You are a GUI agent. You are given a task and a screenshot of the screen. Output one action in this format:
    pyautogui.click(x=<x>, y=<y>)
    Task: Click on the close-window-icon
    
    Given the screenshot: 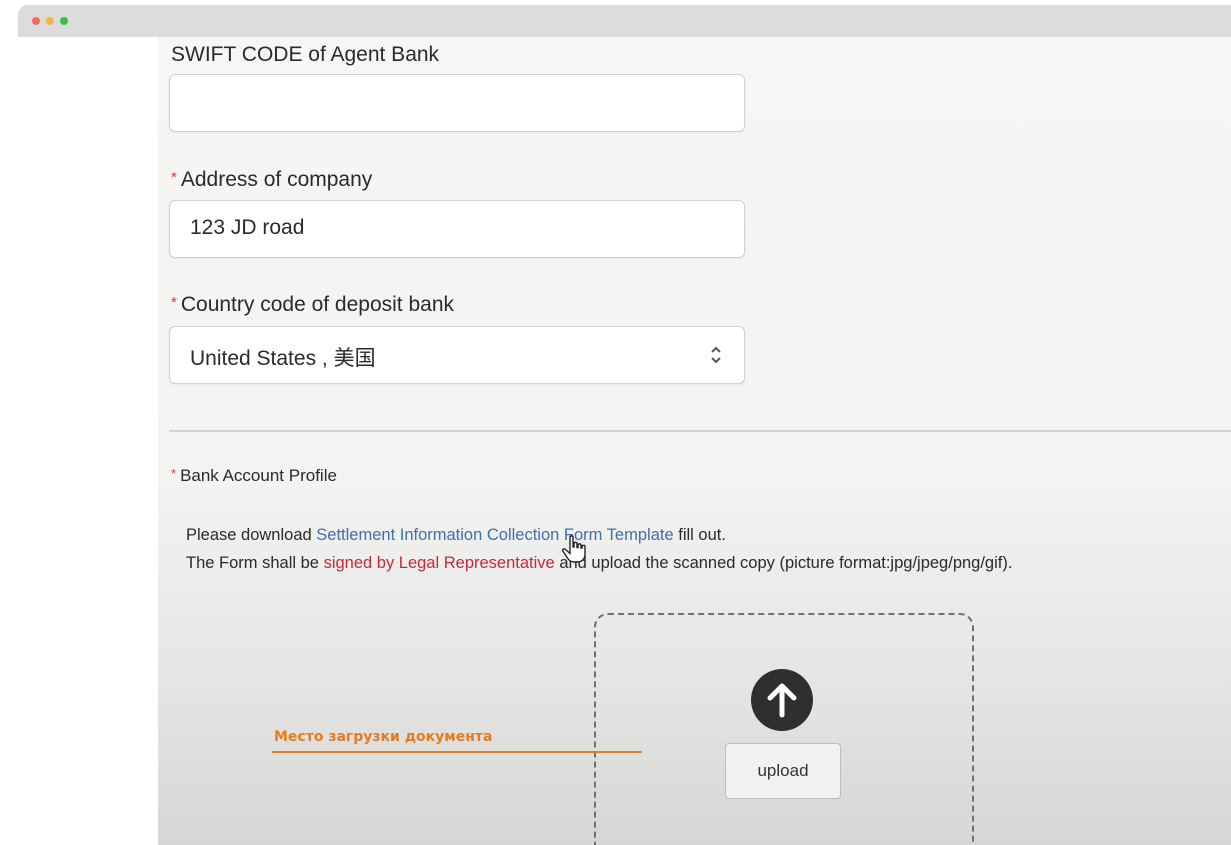 What is the action you would take?
    pyautogui.click(x=36, y=21)
    